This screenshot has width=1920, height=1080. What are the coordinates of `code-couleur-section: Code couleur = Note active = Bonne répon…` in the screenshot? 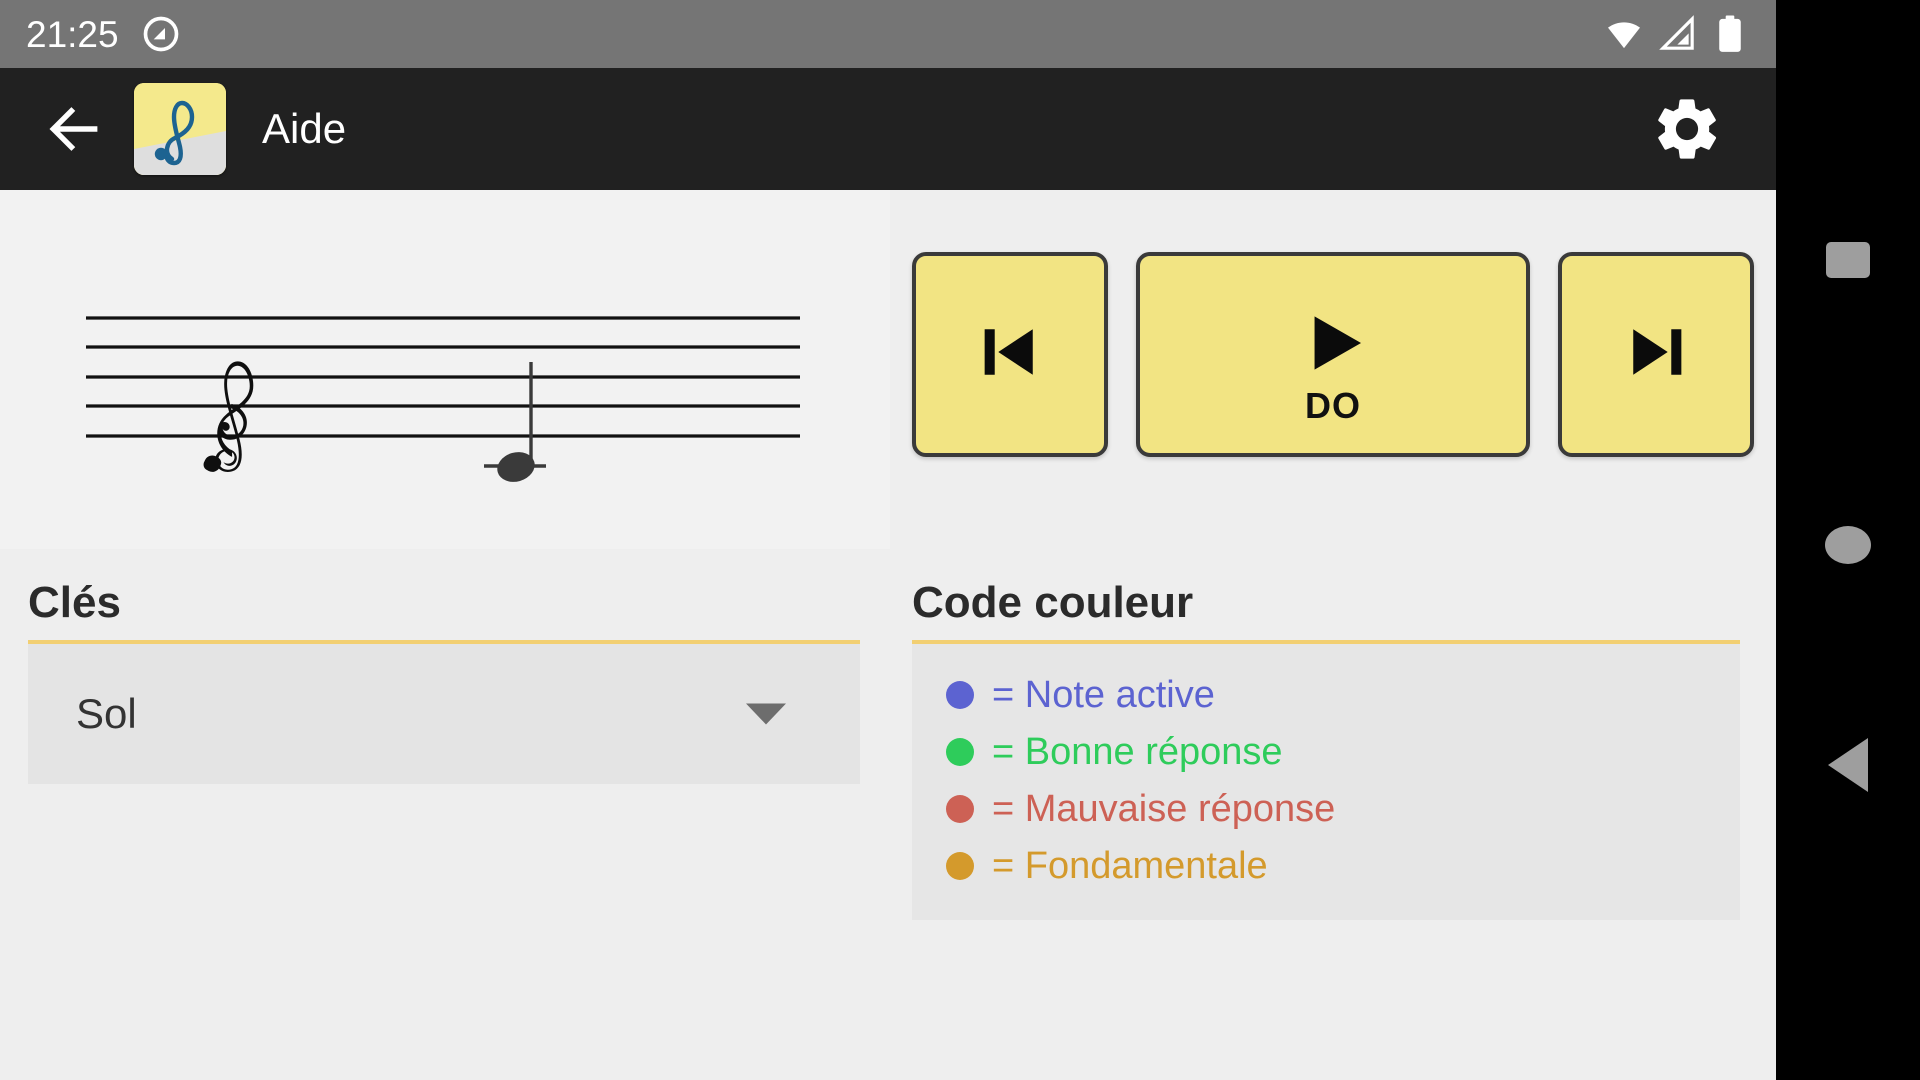 It's located at (1326, 749).